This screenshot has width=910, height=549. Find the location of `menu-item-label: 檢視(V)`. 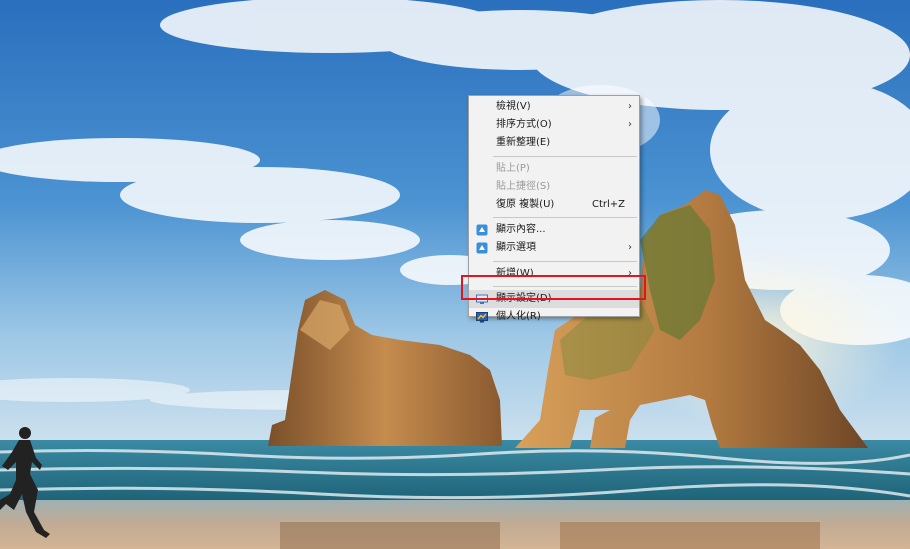

menu-item-label: 檢視(V) is located at coordinates (513, 106).